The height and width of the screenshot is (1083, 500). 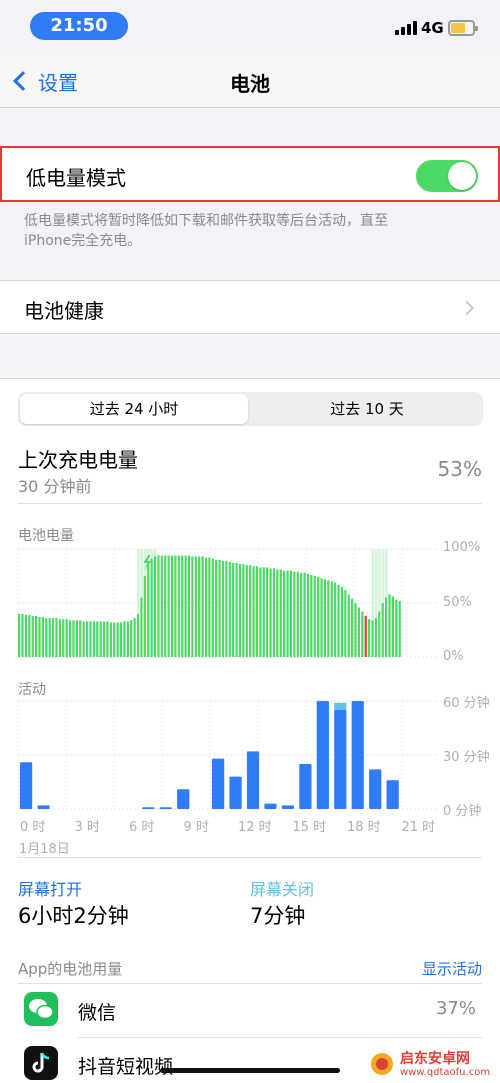 What do you see at coordinates (32, 690) in the screenshot?
I see `activity-caption: 活动` at bounding box center [32, 690].